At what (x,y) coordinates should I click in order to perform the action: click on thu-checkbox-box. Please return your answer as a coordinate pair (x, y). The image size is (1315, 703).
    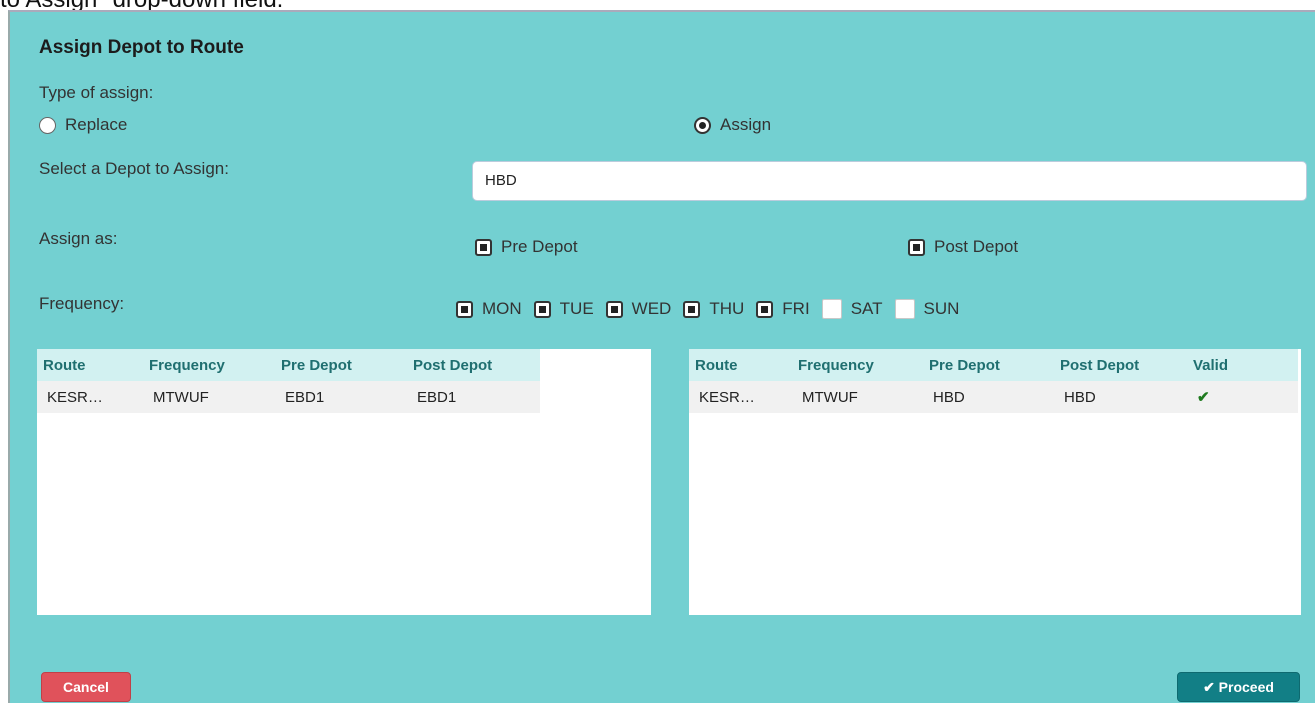
    Looking at the image, I should click on (692, 309).